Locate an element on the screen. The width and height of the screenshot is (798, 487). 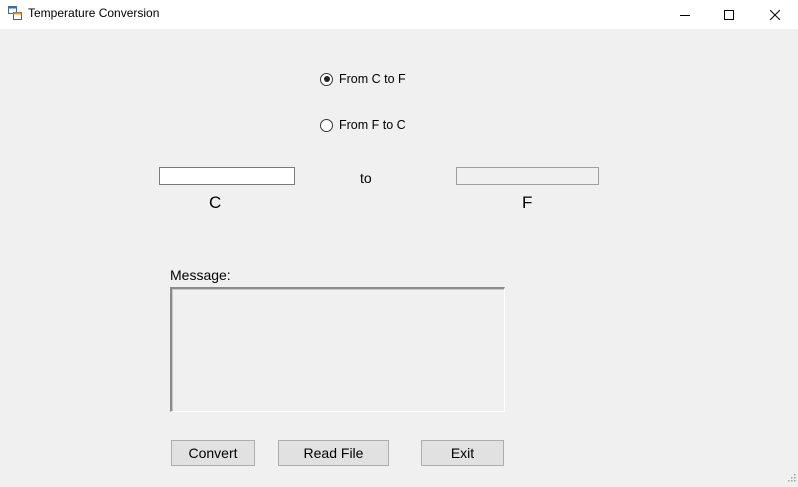
radio-f-to-c: From F to C is located at coordinates (363, 125).